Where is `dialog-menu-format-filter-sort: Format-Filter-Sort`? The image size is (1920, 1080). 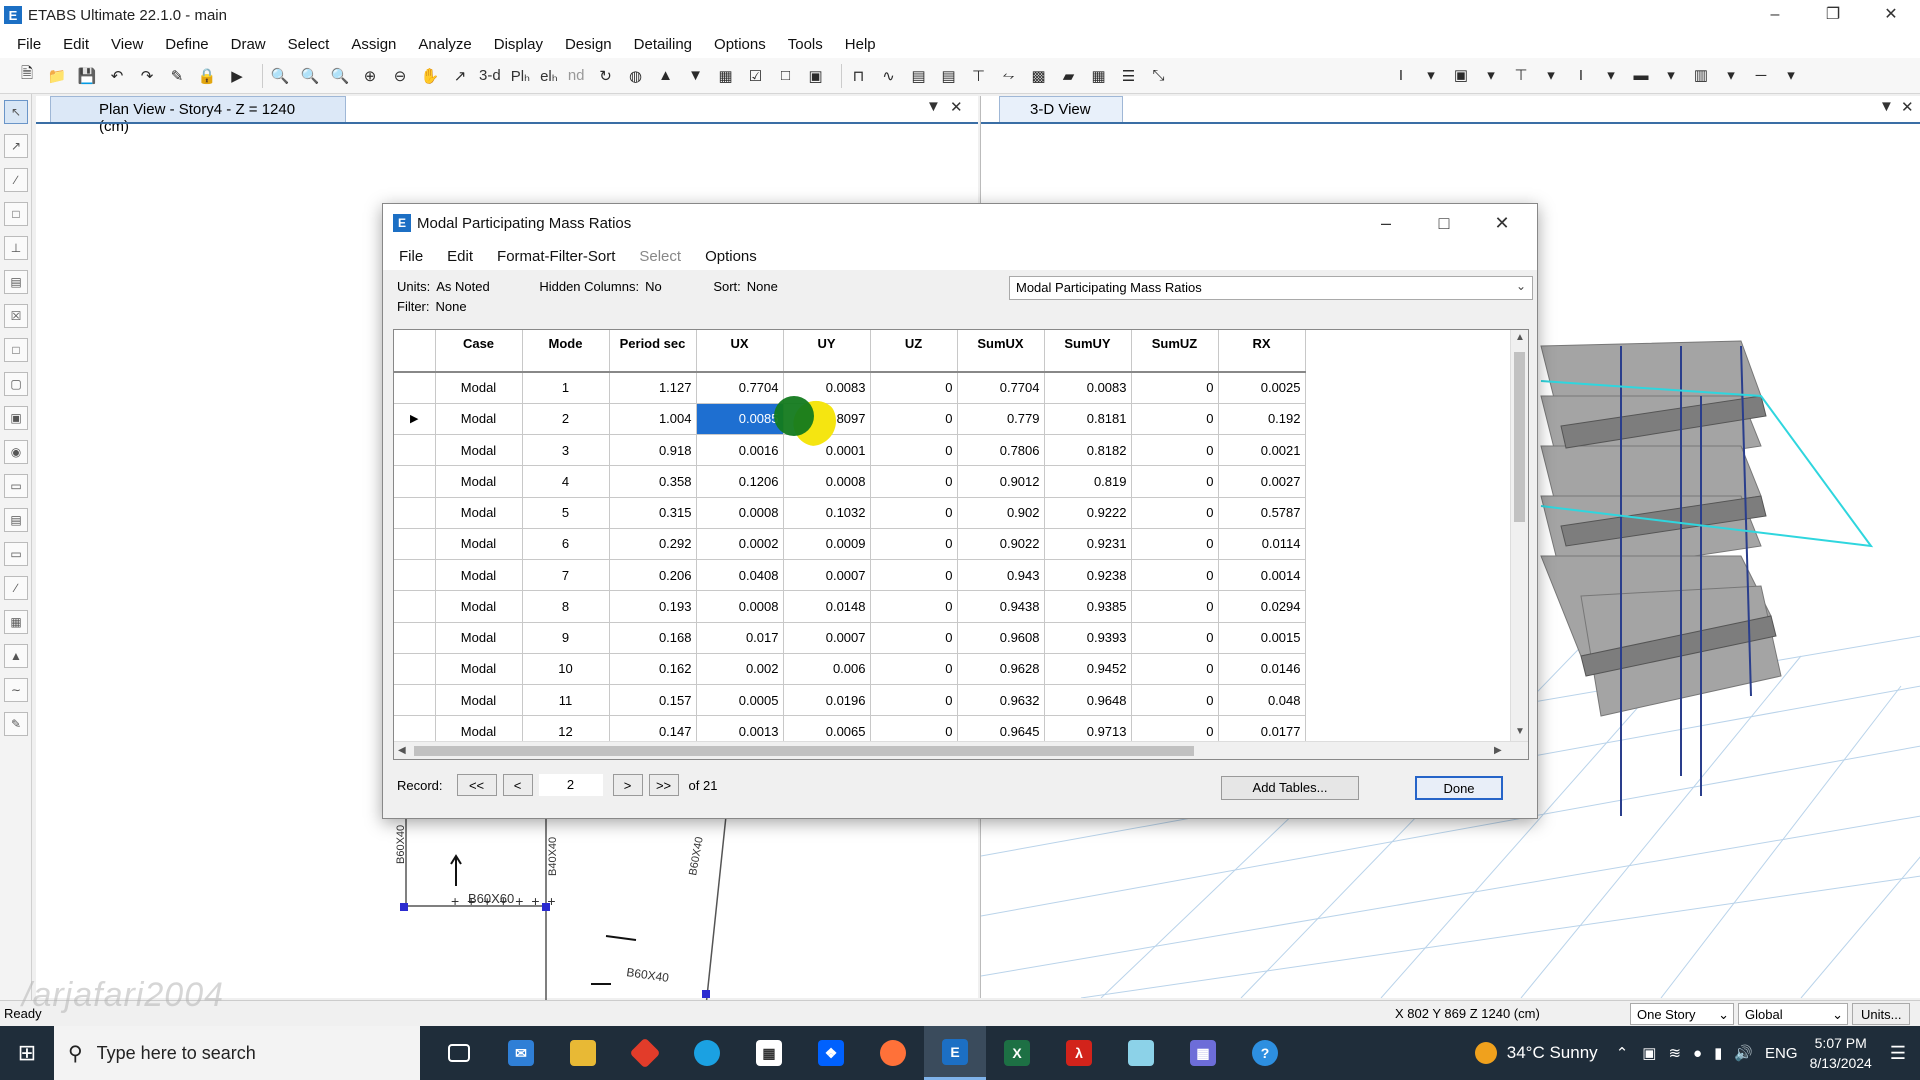 dialog-menu-format-filter-sort: Format-Filter-Sort is located at coordinates (556, 256).